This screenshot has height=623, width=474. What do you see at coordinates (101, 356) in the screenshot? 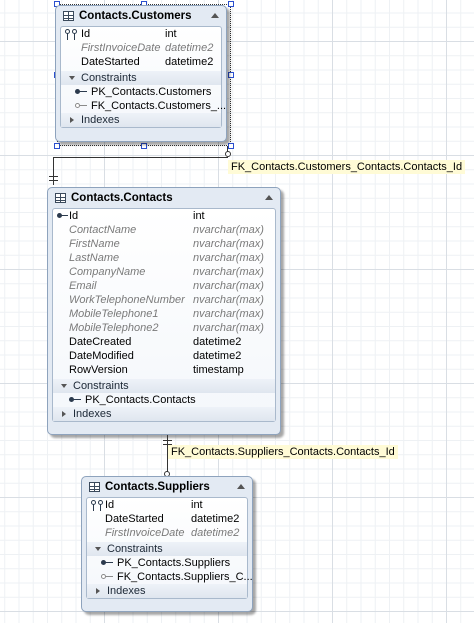
I see `column-name: DateModified` at bounding box center [101, 356].